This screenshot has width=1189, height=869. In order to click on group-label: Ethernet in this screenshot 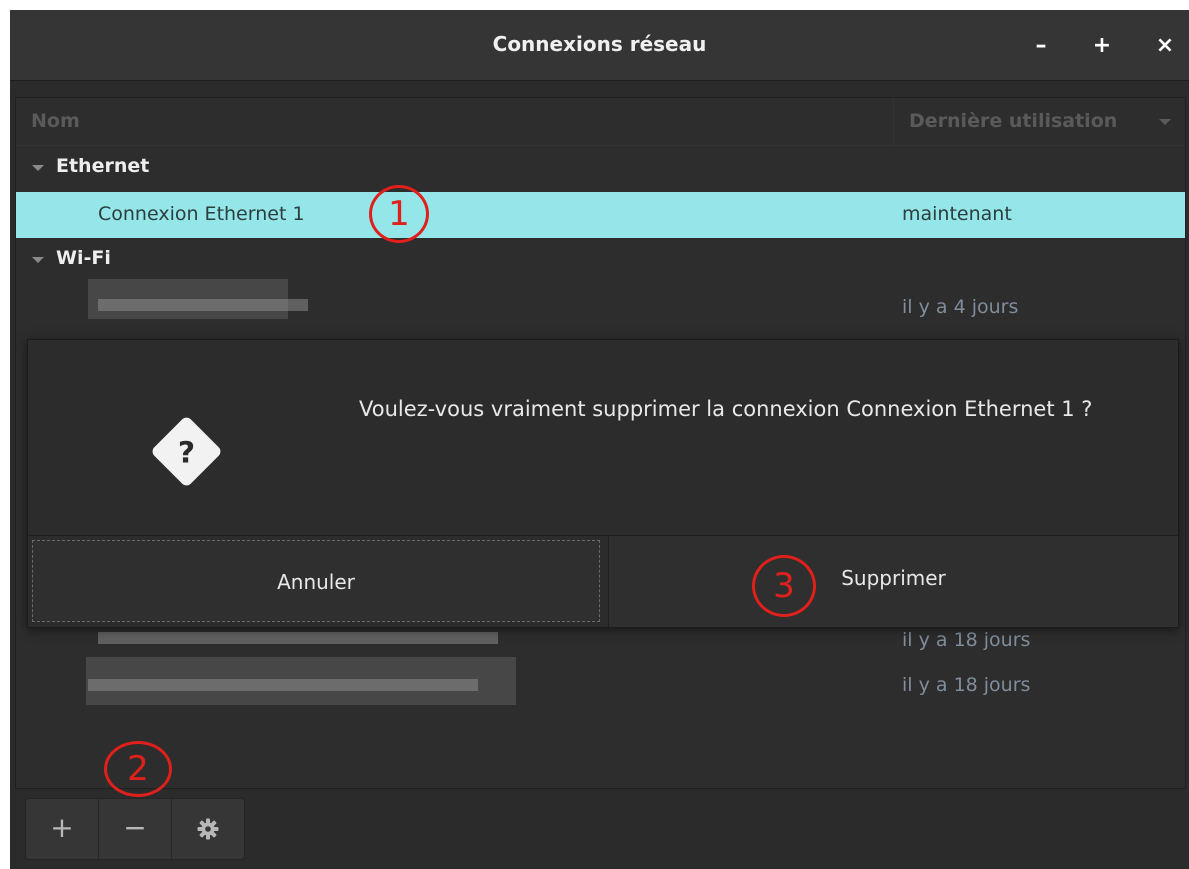, I will do `click(103, 166)`.